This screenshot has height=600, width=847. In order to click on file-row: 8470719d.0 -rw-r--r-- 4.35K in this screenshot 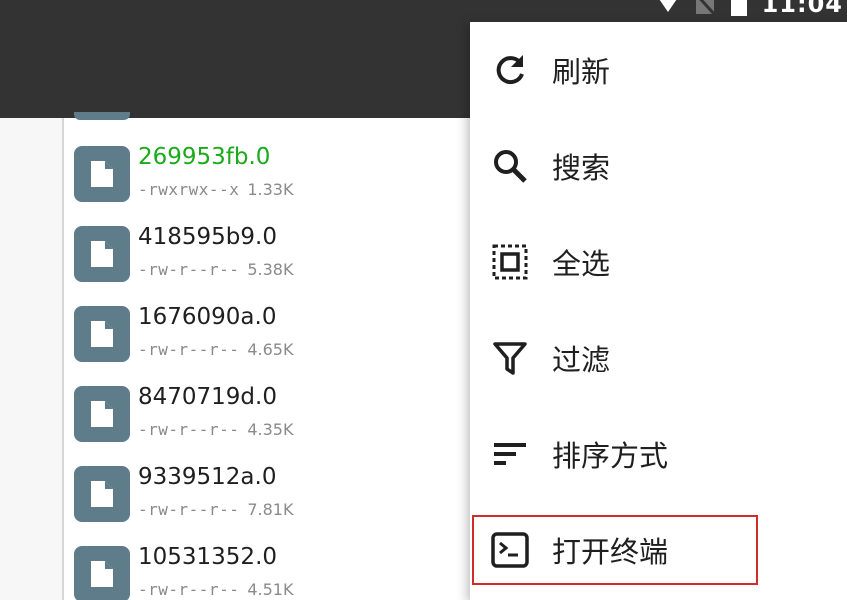, I will do `click(274, 422)`.